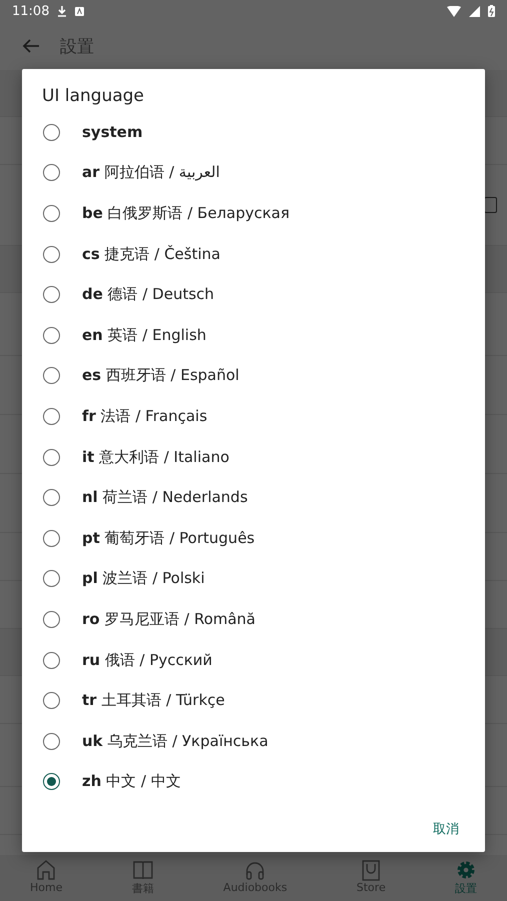  Describe the element at coordinates (446, 829) in the screenshot. I see `cancel-button: 取消` at that location.